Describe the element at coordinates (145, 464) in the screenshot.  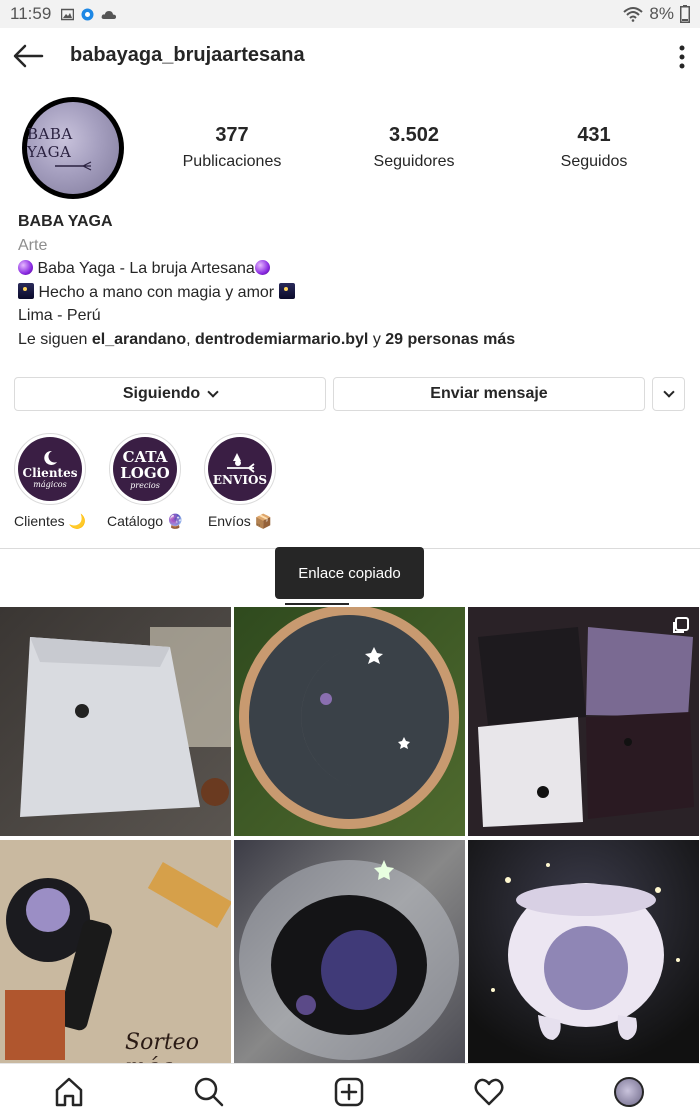
I see `highlight-cover-text: CATA LOGO` at that location.